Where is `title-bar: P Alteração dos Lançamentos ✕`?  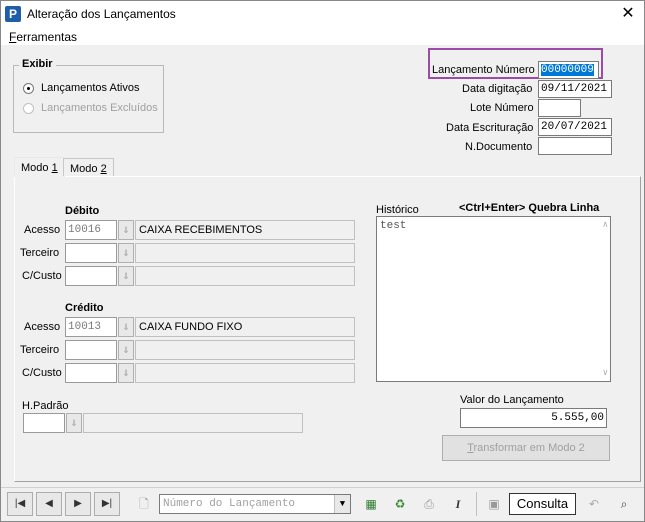
title-bar: P Alteração dos Lançamentos ✕ is located at coordinates (322, 14).